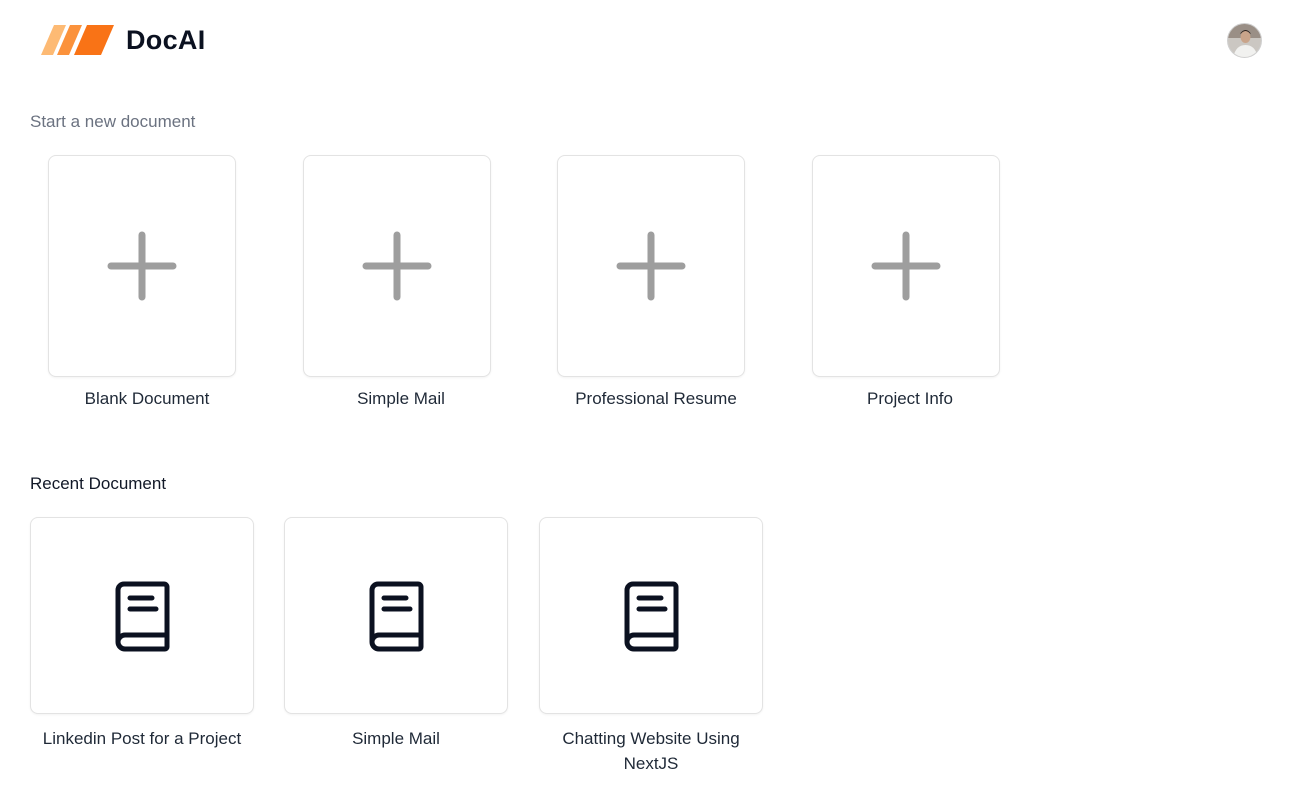 Image resolution: width=1301 pixels, height=804 pixels. Describe the element at coordinates (401, 399) in the screenshot. I see `template-label: Simple Mail` at that location.